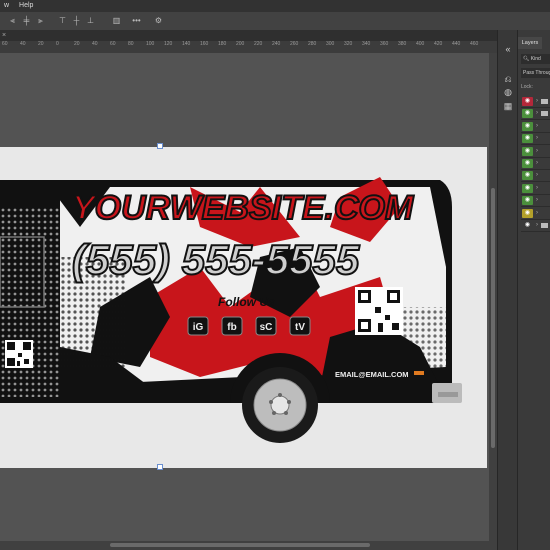 The height and width of the screenshot is (550, 550). Describe the element at coordinates (402, 44) in the screenshot. I see `ruler-tick: 380` at that location.